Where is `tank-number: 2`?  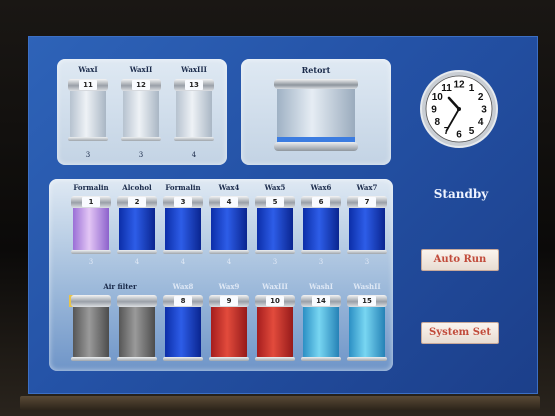
tank-number: 2 is located at coordinates (137, 202).